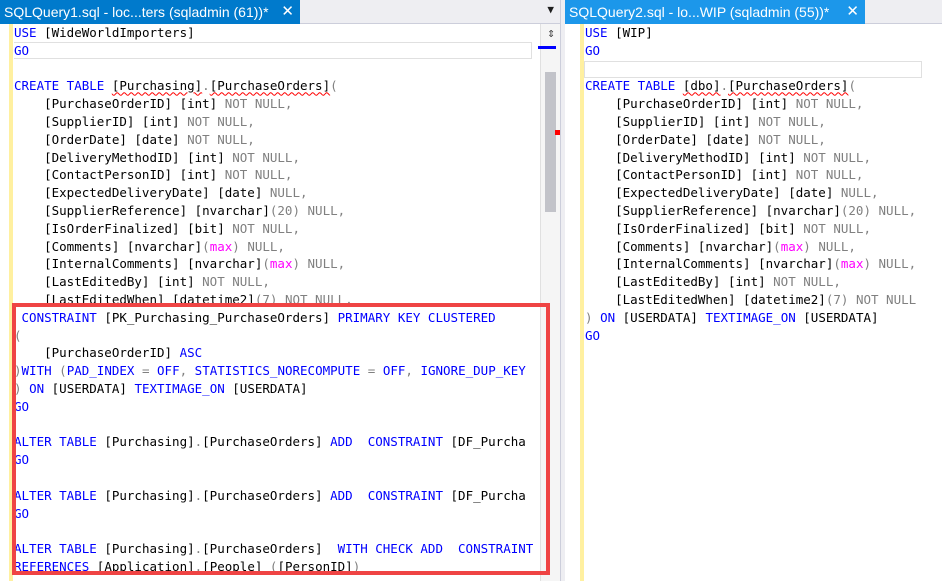 The height and width of the screenshot is (581, 942). Describe the element at coordinates (550, 302) in the screenshot. I see `vertical-scrollbar: ⇕` at that location.